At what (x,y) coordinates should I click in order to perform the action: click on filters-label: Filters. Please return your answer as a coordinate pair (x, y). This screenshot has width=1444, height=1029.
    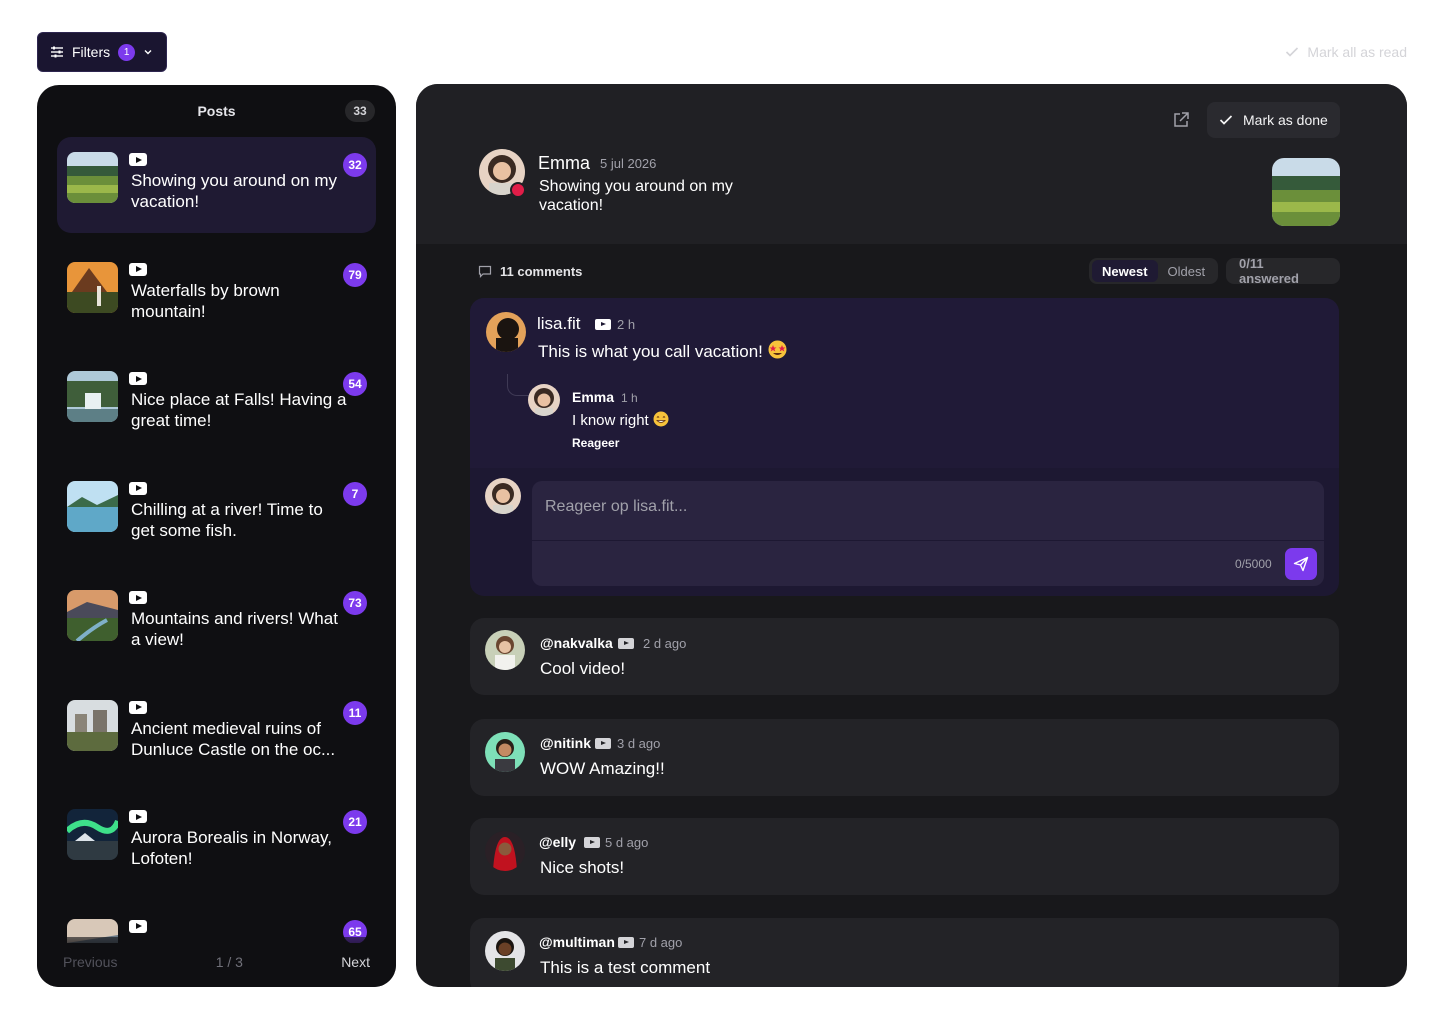
    Looking at the image, I should click on (91, 52).